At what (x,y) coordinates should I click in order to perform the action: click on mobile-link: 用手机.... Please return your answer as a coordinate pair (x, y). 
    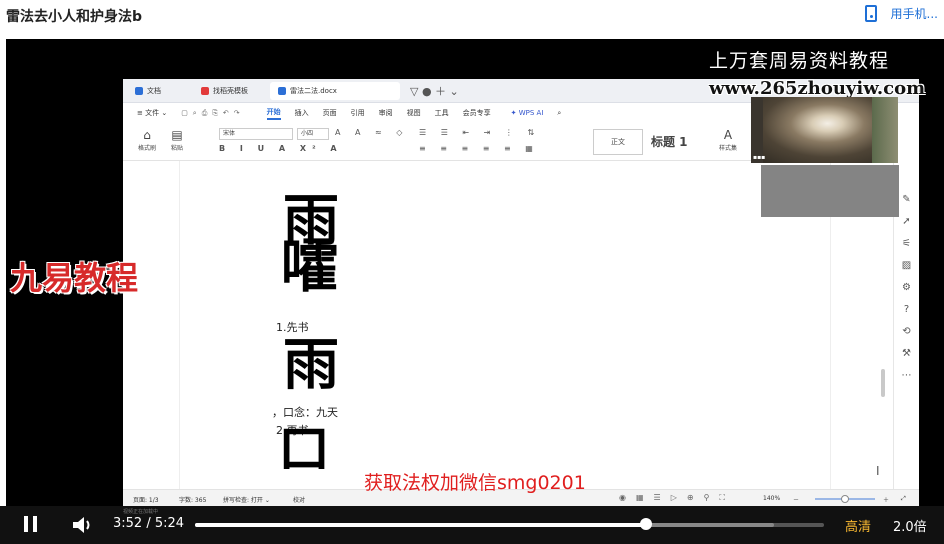
    Looking at the image, I should click on (901, 13).